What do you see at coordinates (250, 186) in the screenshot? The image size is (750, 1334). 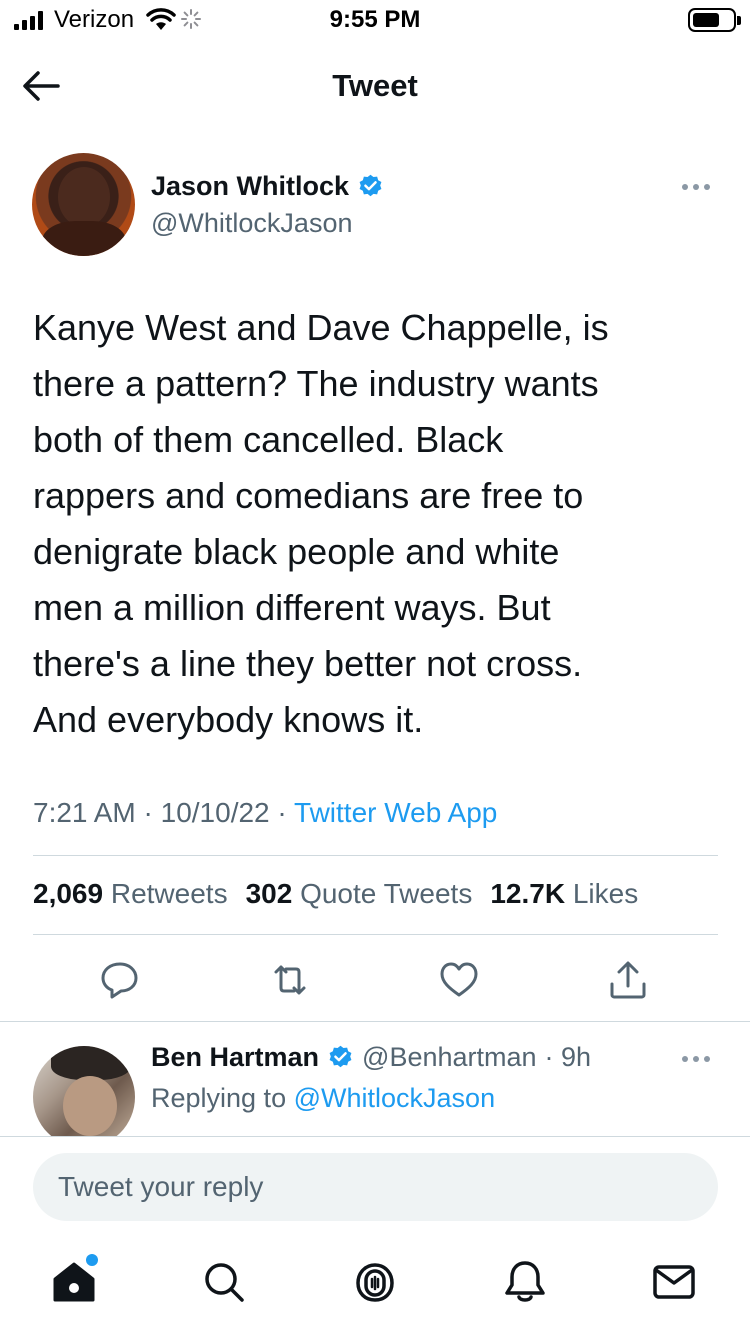 I see `author-name-text: Jason Whitlock` at bounding box center [250, 186].